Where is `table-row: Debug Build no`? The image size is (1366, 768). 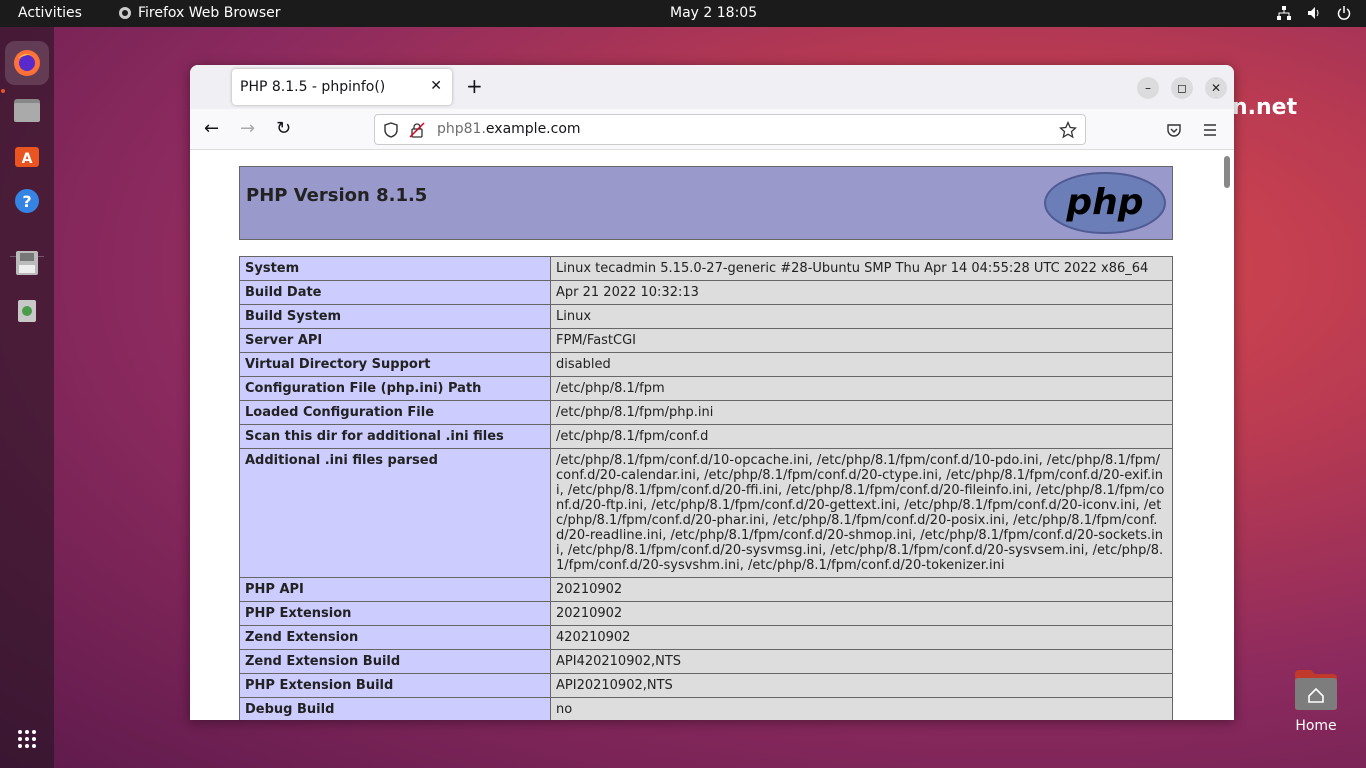
table-row: Debug Build no is located at coordinates (706, 708).